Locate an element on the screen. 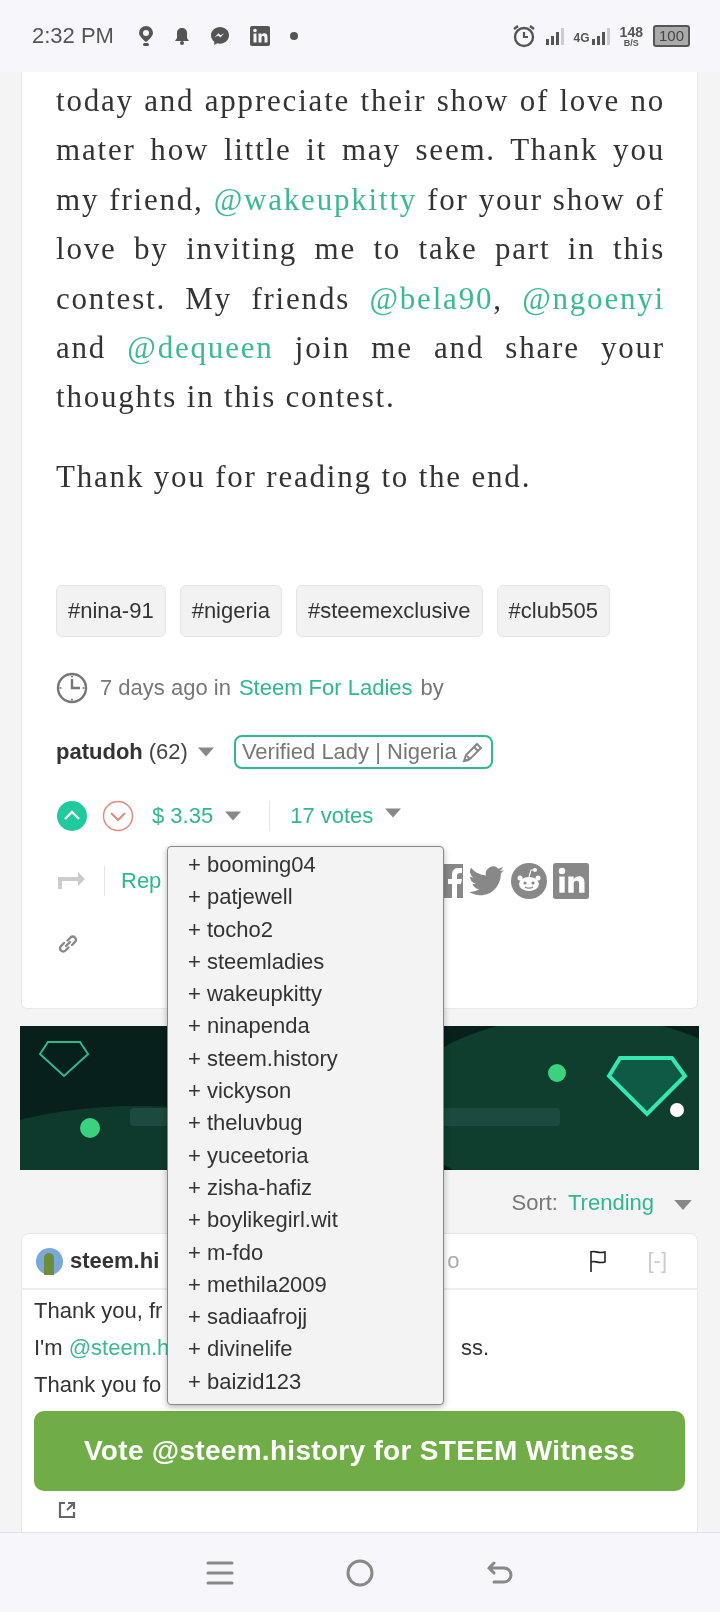 This screenshot has width=720, height=1612. tag-chip: #steemexclusive is located at coordinates (389, 611).